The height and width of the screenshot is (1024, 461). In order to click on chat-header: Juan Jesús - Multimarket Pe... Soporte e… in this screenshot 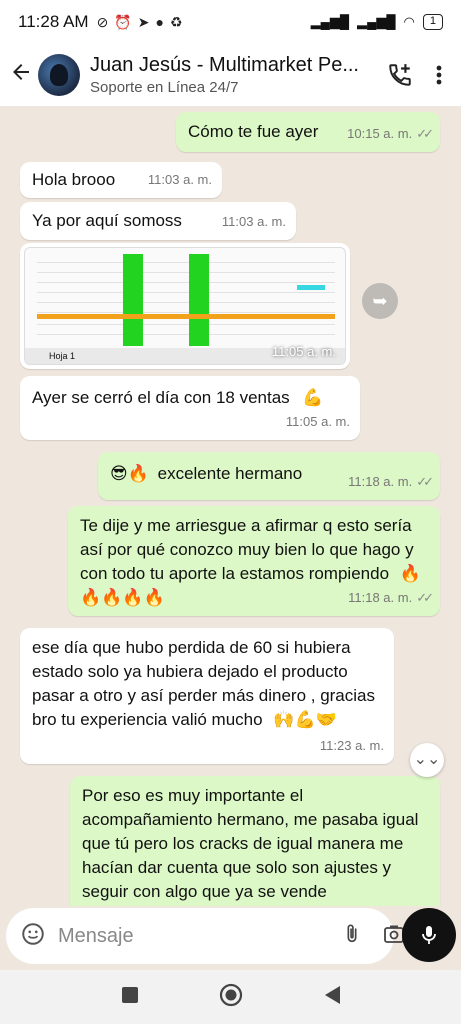, I will do `click(230, 75)`.